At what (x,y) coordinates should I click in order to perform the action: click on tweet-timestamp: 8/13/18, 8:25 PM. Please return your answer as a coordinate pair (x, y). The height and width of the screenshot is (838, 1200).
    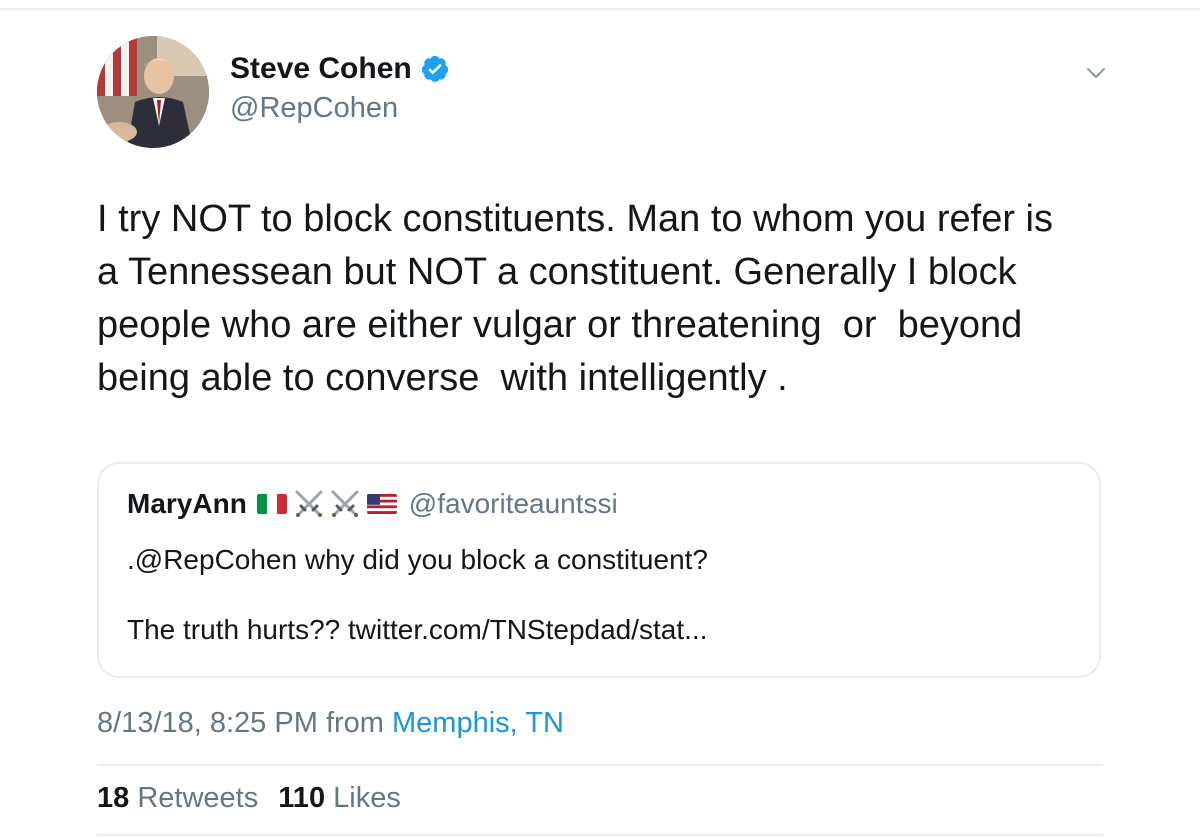
    Looking at the image, I should click on (207, 723).